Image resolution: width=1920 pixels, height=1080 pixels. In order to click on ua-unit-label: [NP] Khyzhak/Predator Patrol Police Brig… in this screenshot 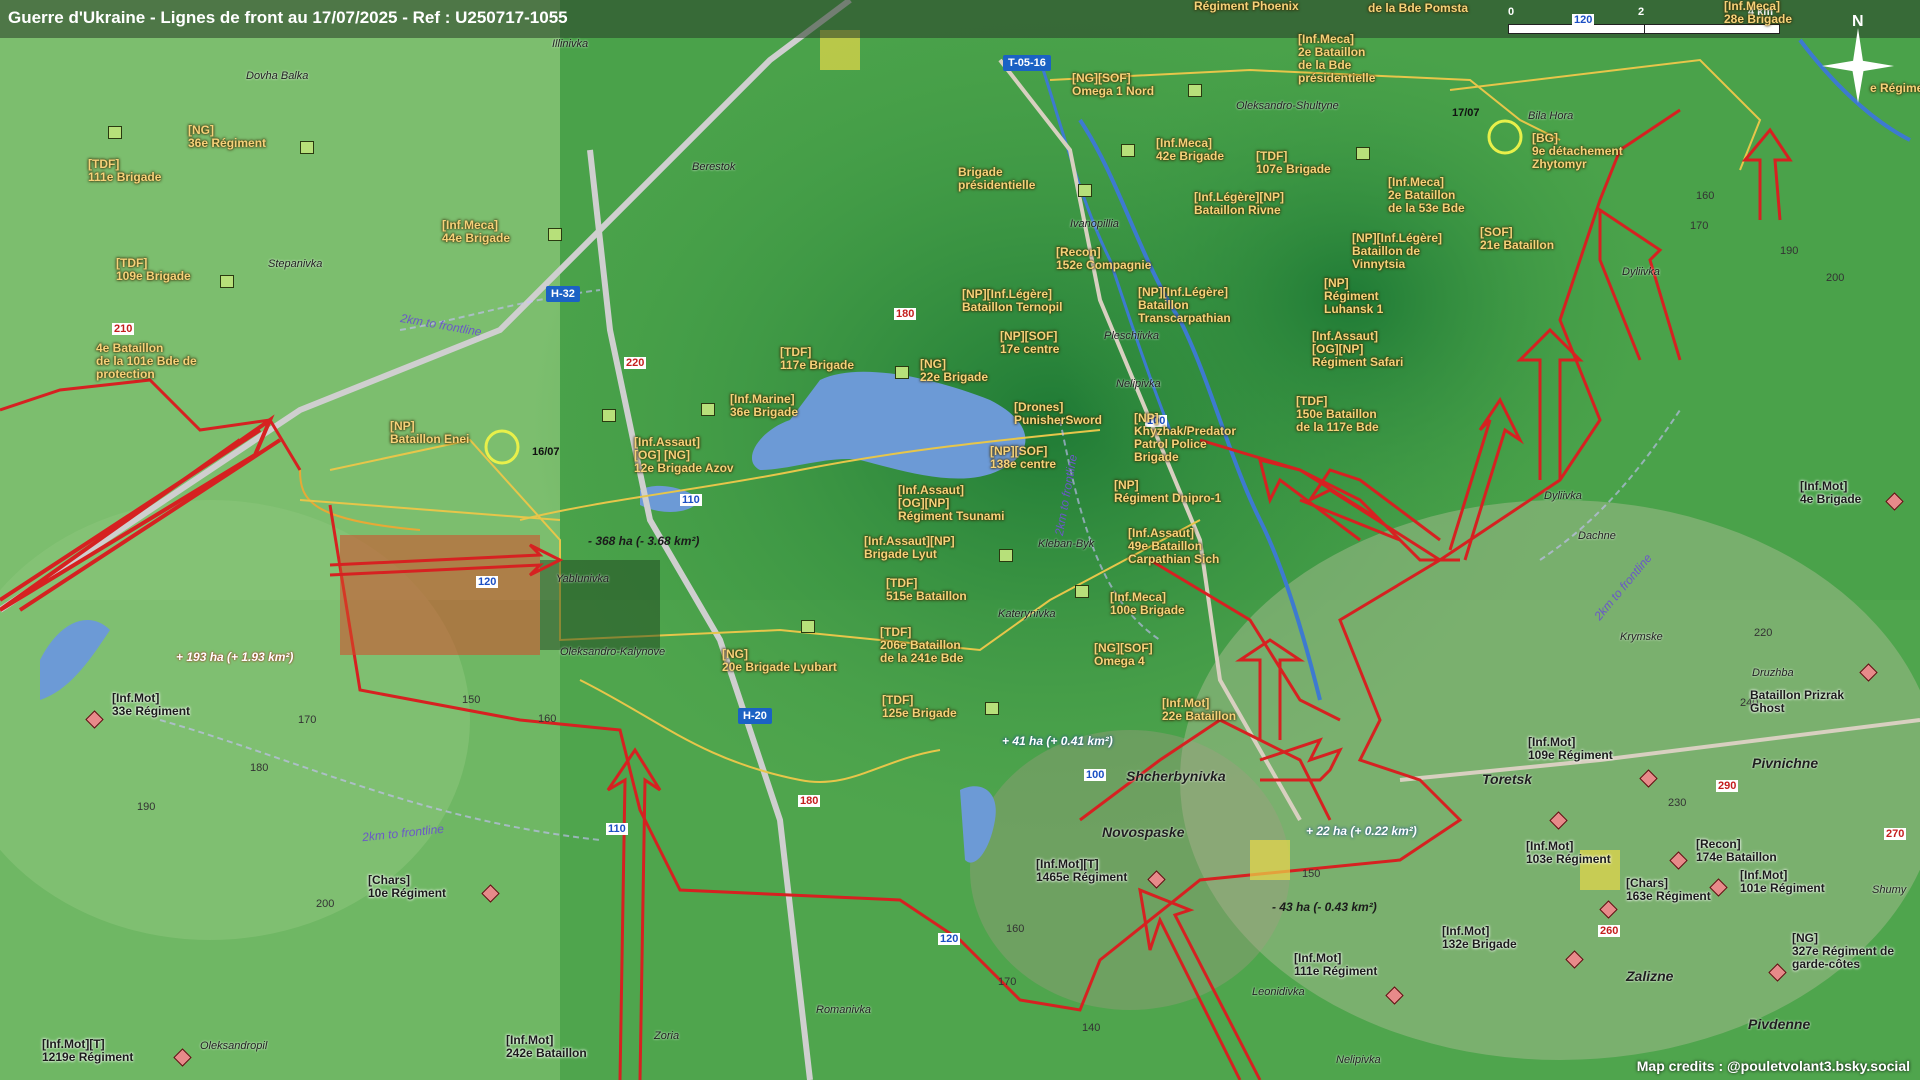, I will do `click(1185, 437)`.